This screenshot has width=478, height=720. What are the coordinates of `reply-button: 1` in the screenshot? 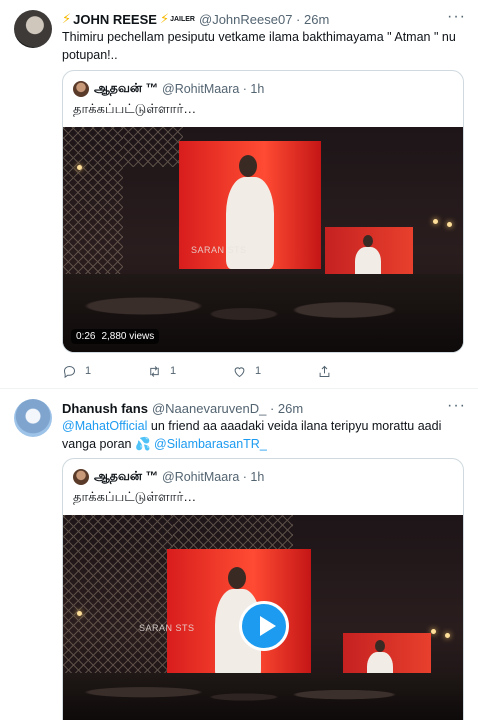 It's located at (104, 371).